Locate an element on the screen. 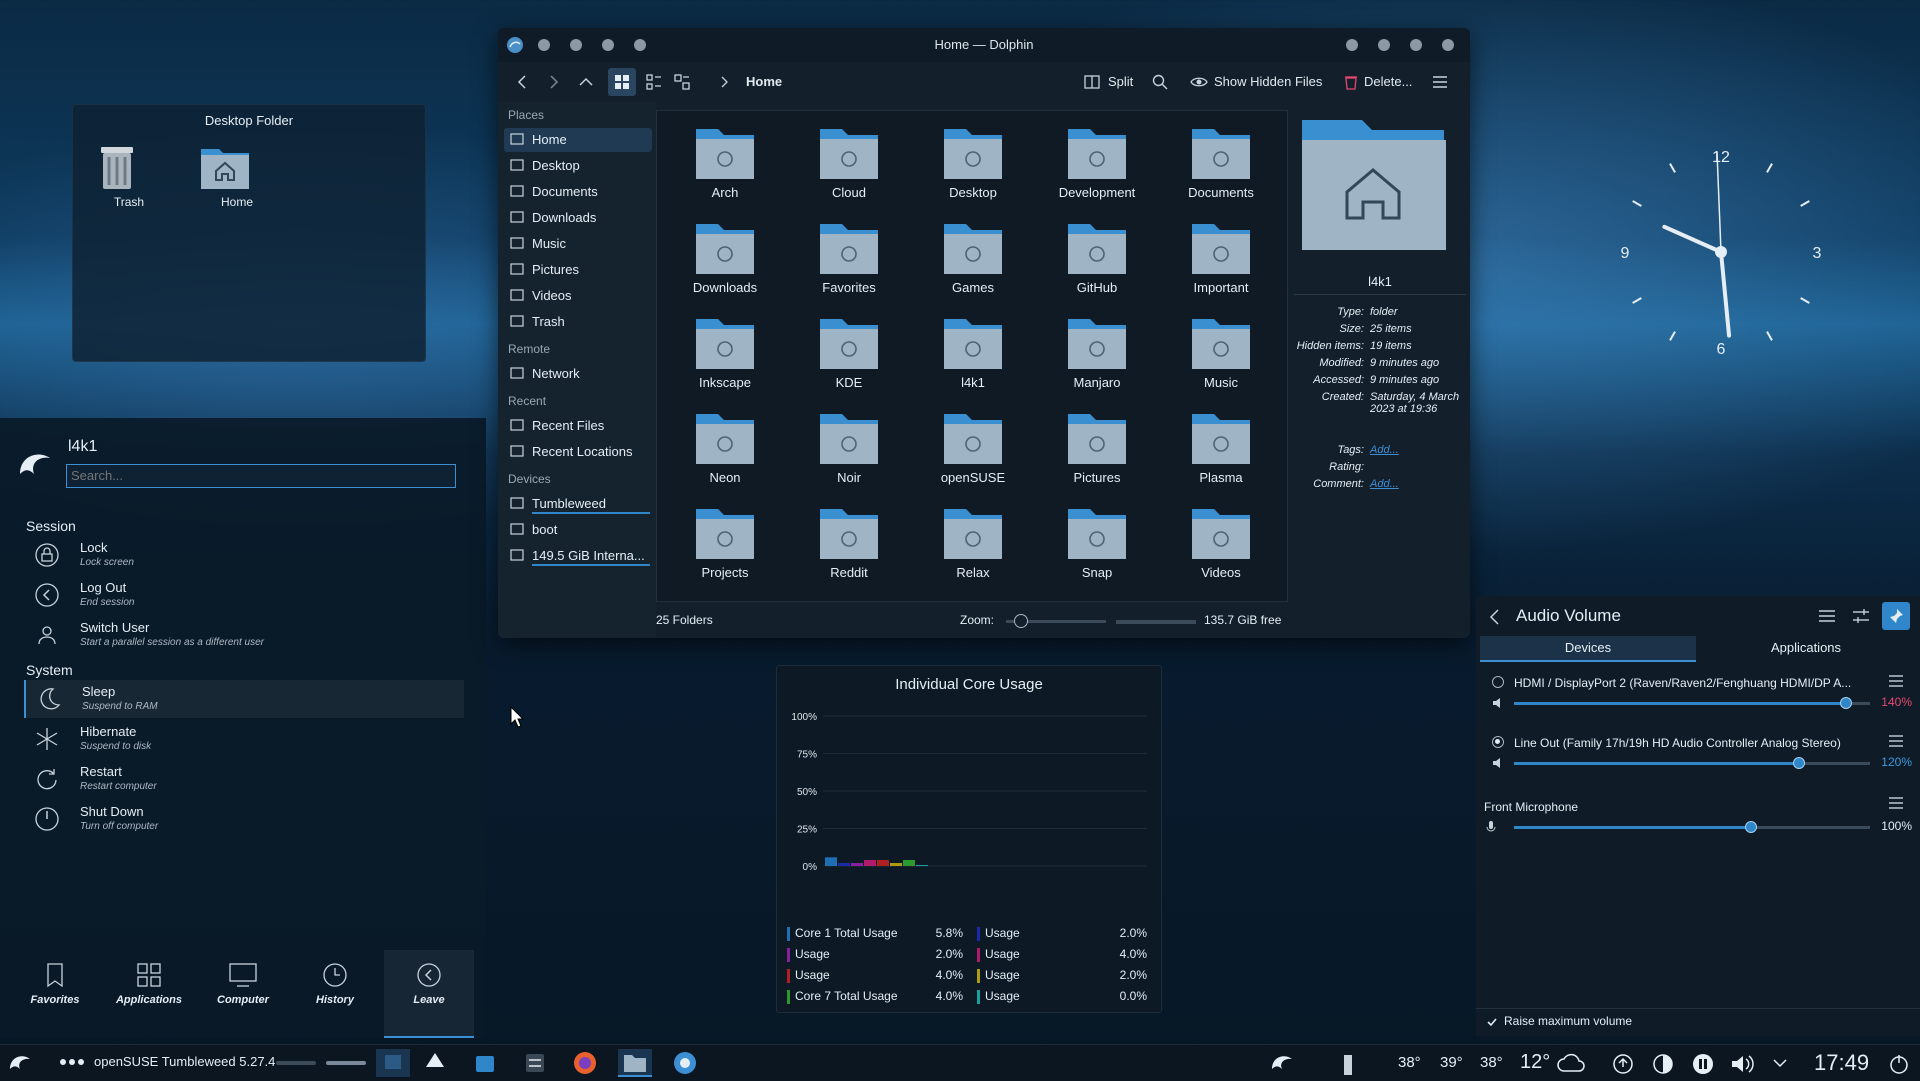 Image resolution: width=1920 pixels, height=1081 pixels. folder-item: KDE is located at coordinates (849, 352).